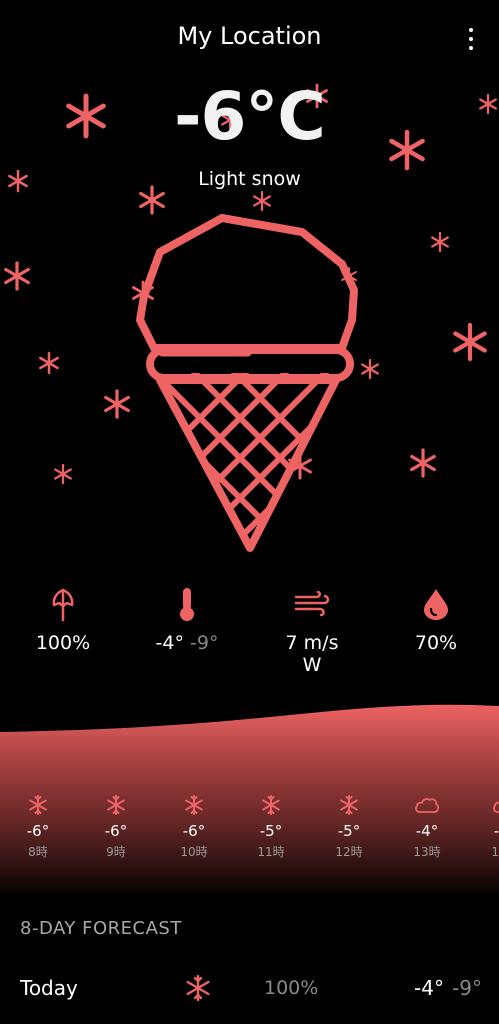  Describe the element at coordinates (312, 665) in the screenshot. I see `wind-direction: W` at that location.